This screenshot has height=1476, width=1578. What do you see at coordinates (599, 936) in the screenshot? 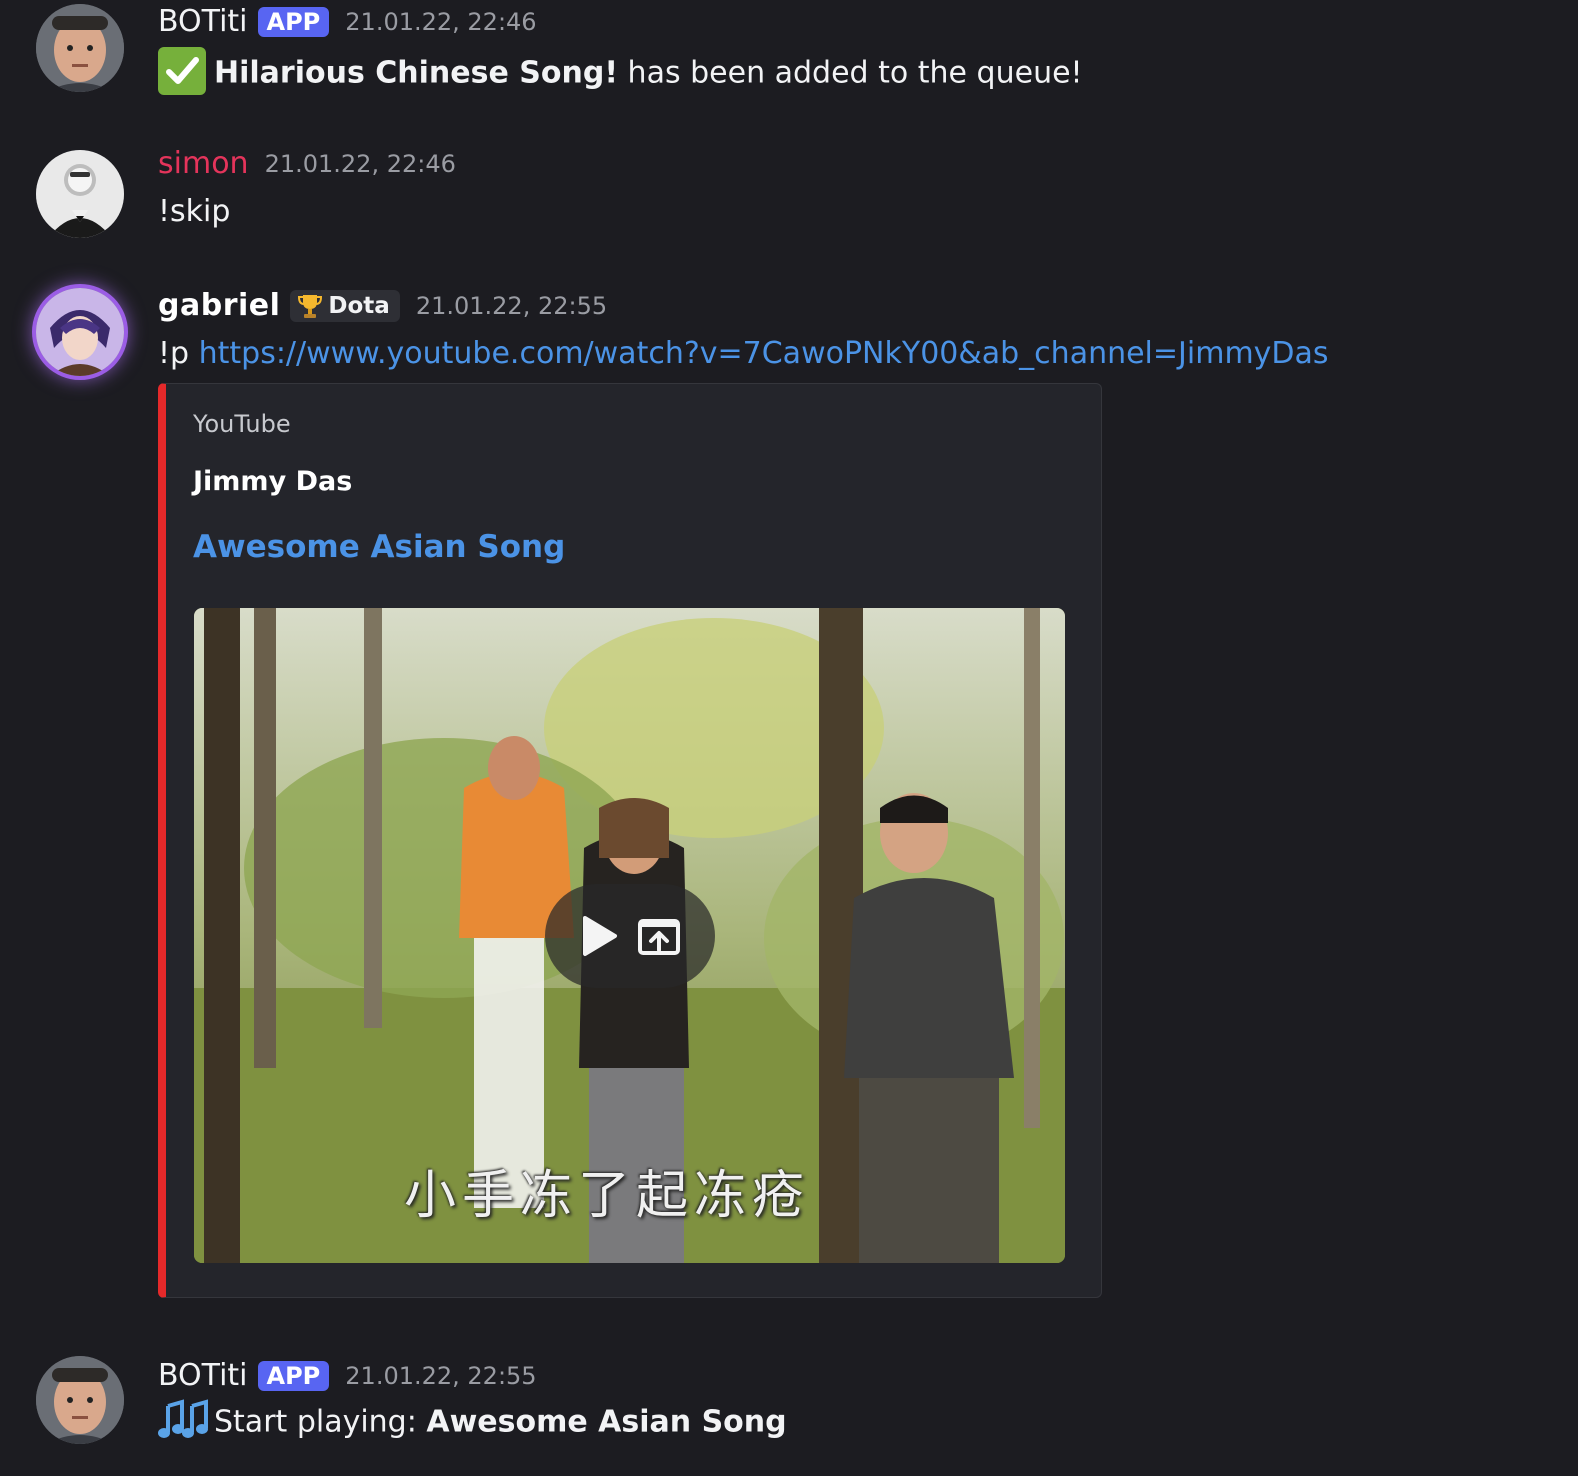
I see `play-icon` at bounding box center [599, 936].